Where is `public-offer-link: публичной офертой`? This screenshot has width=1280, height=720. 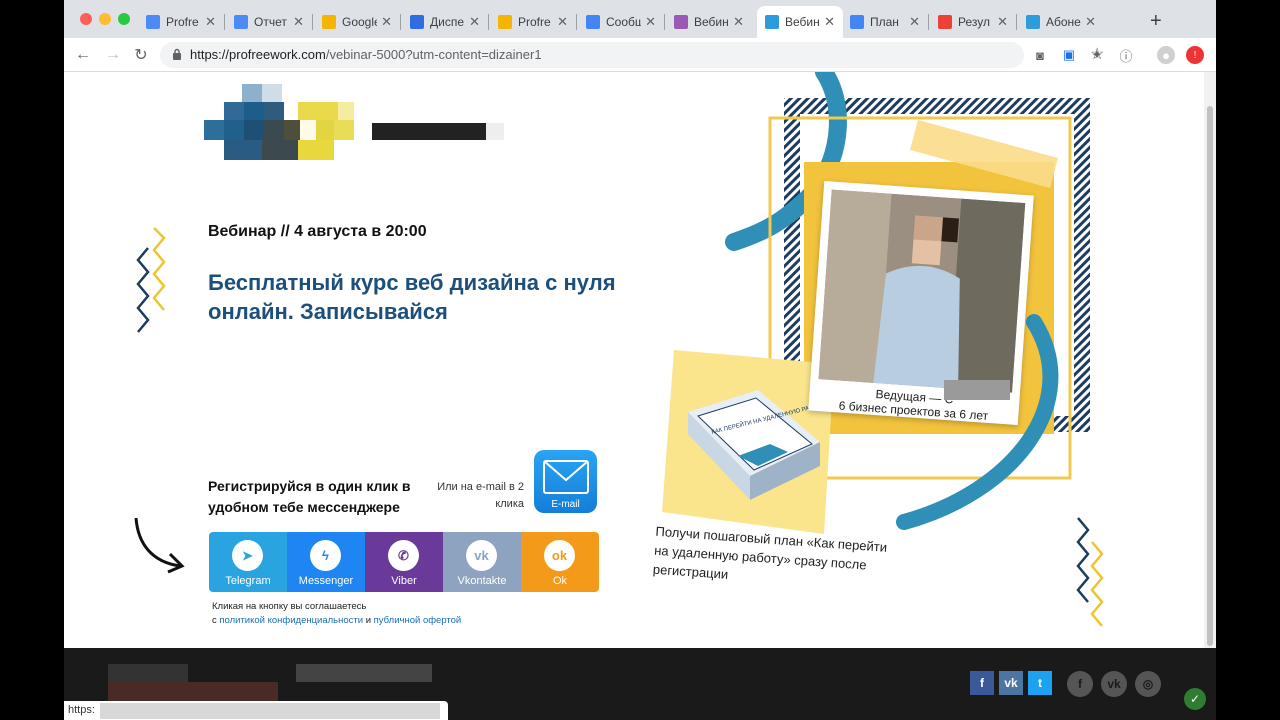 public-offer-link: публичной офертой is located at coordinates (418, 620).